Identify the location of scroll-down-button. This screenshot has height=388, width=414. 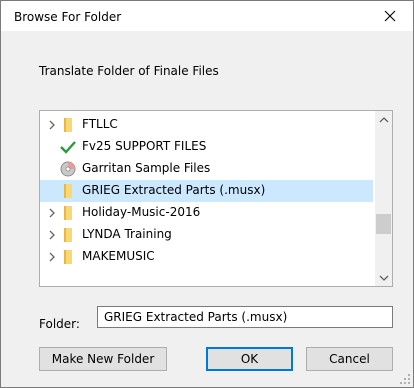
(383, 277).